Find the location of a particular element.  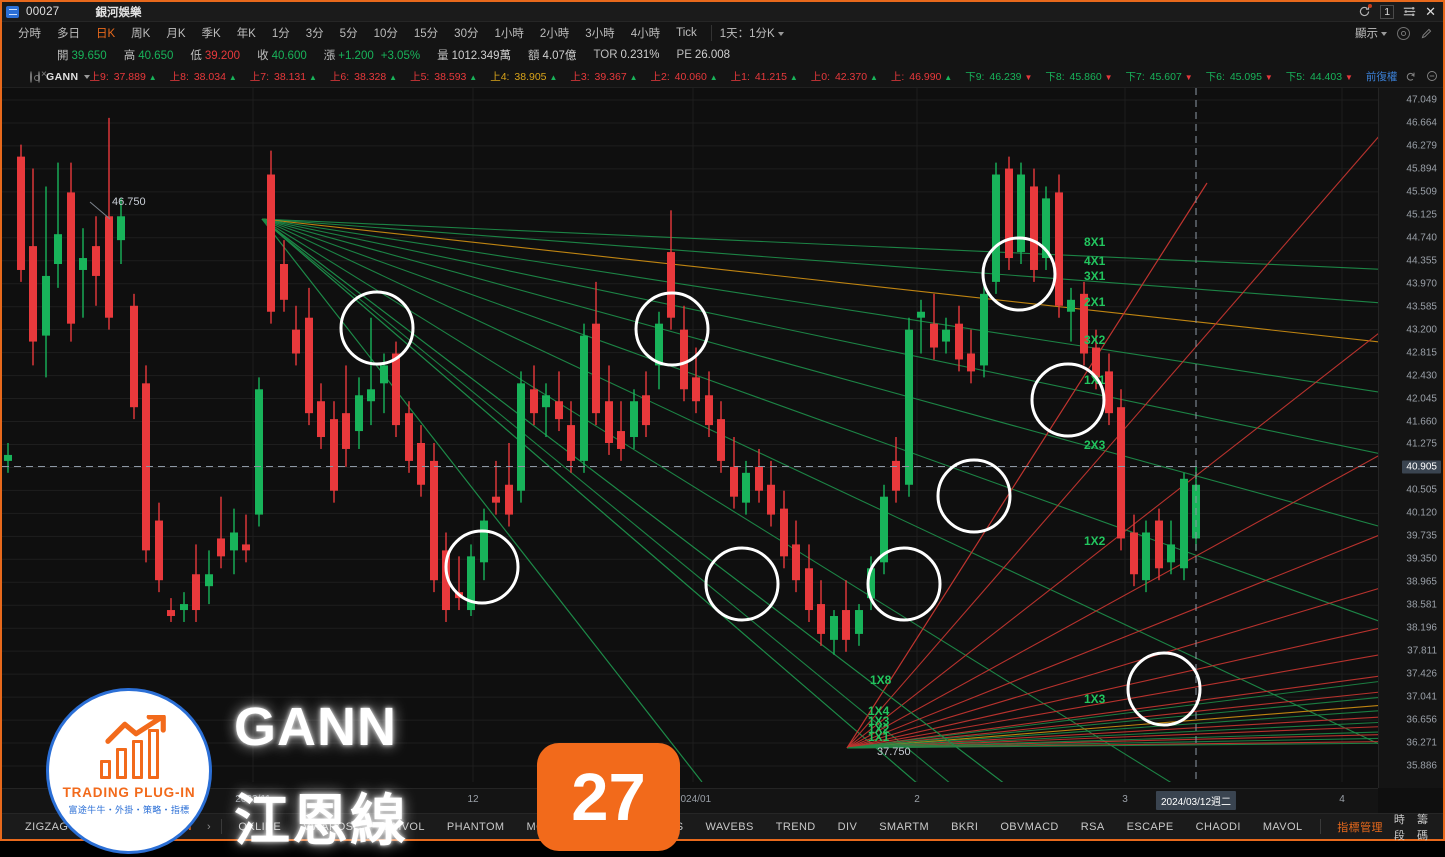

x-tick-5: 4 is located at coordinates (1342, 799).